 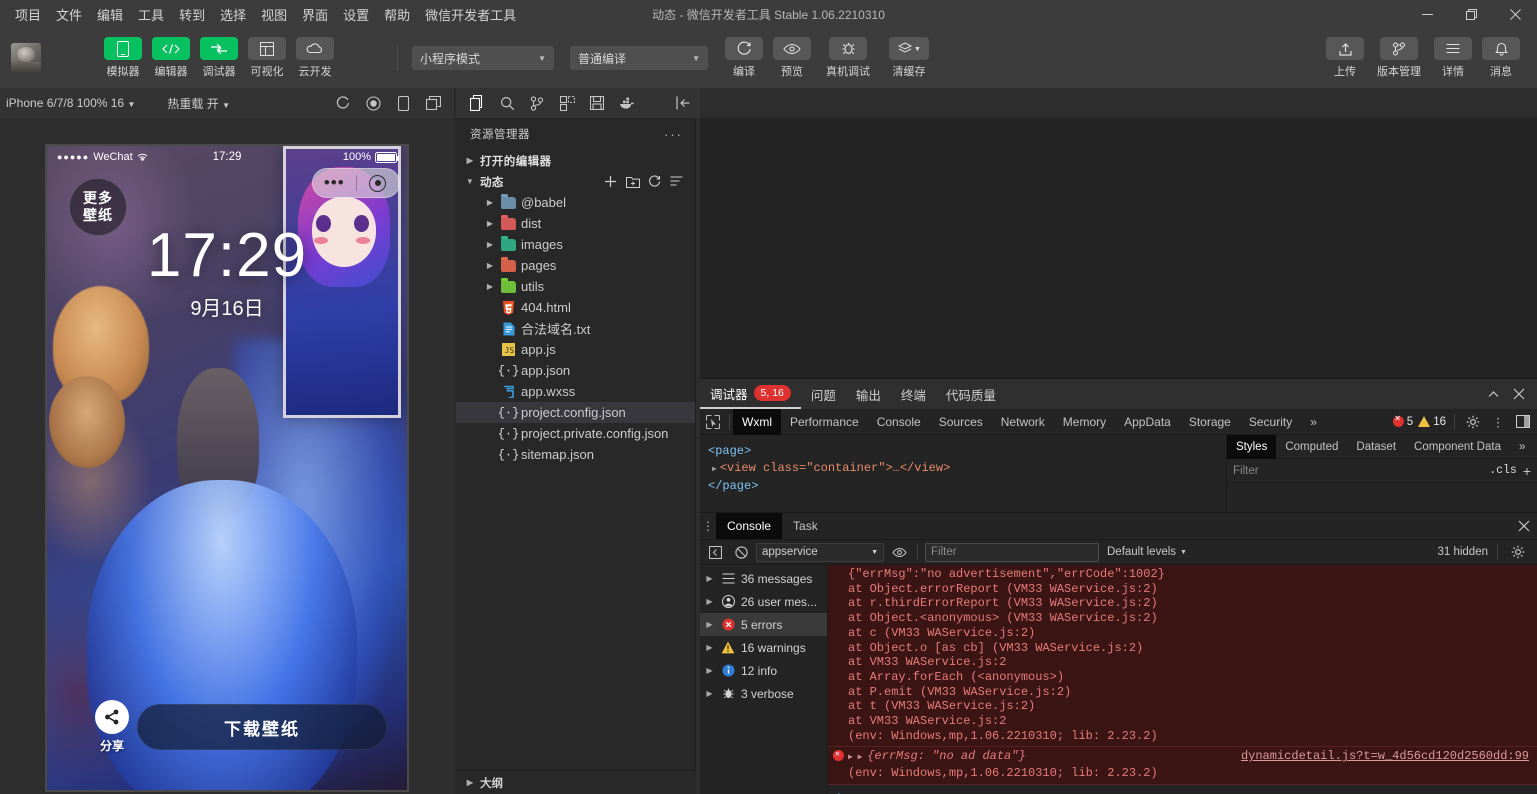 What do you see at coordinates (763, 647) in the screenshot?
I see `sidebar-item-warnings: ▶ 16 warnings` at bounding box center [763, 647].